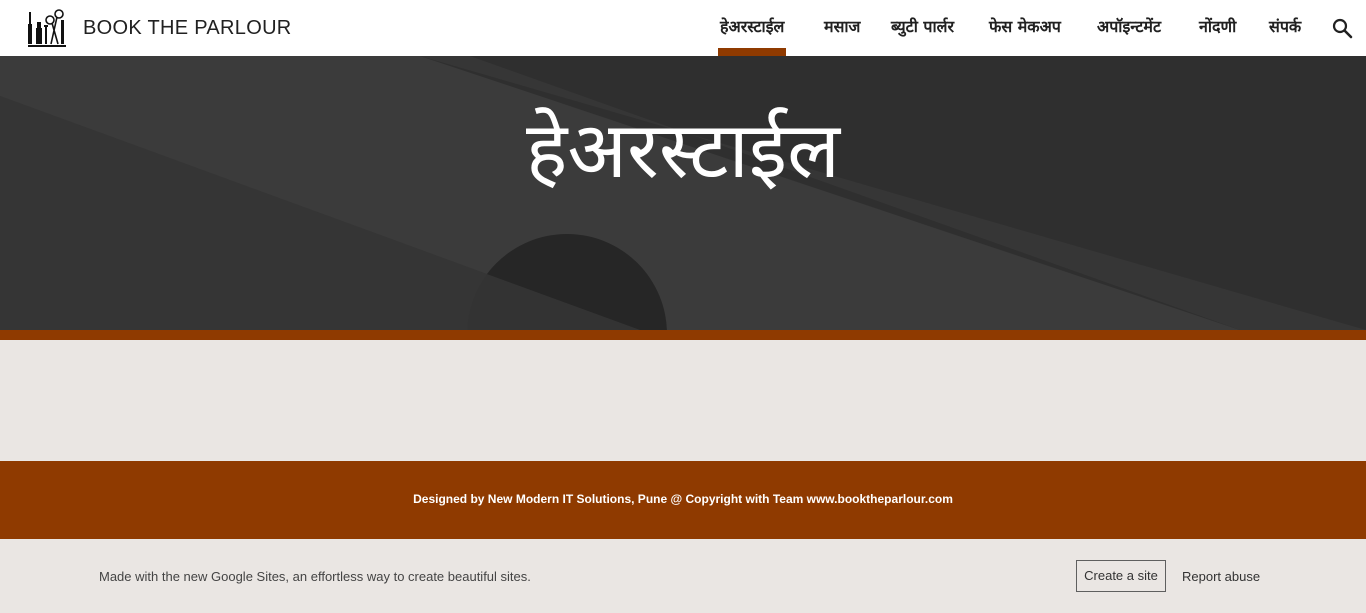  Describe the element at coordinates (752, 28) in the screenshot. I see `nav-item-hairstyle: हेअरस्टाईल` at that location.